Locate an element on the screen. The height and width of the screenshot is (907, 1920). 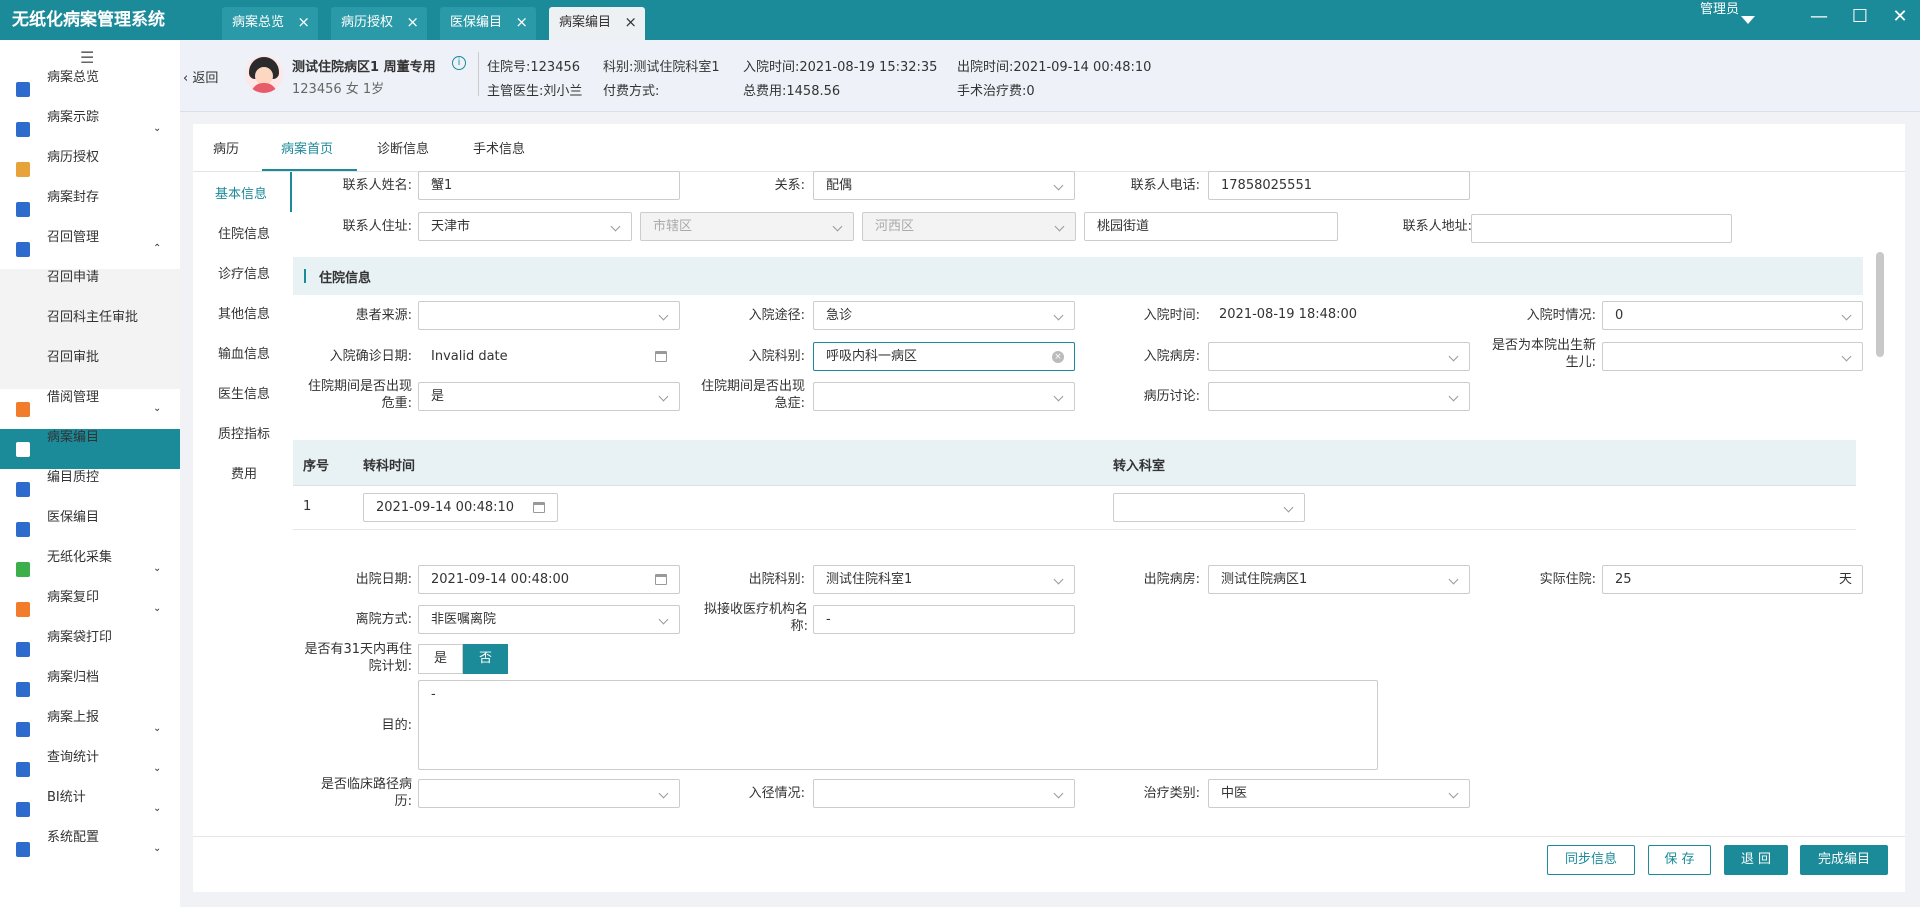
contact-address-input is located at coordinates (1601, 228).